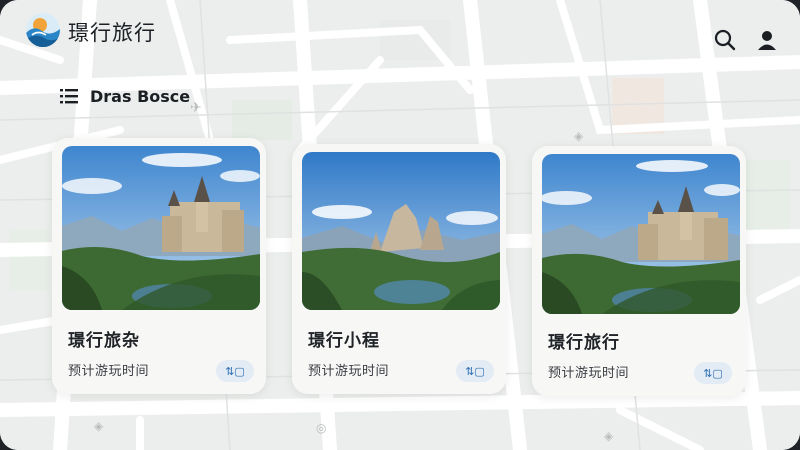 The height and width of the screenshot is (450, 800). What do you see at coordinates (140, 96) in the screenshot?
I see `list-header-label: Dras Bosce` at bounding box center [140, 96].